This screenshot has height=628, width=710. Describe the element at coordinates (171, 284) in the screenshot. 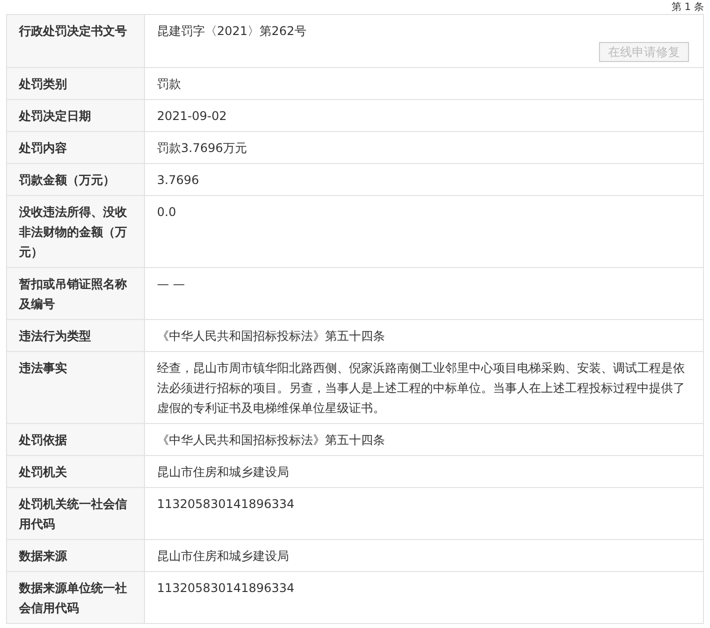

I see `field-value: — —` at that location.